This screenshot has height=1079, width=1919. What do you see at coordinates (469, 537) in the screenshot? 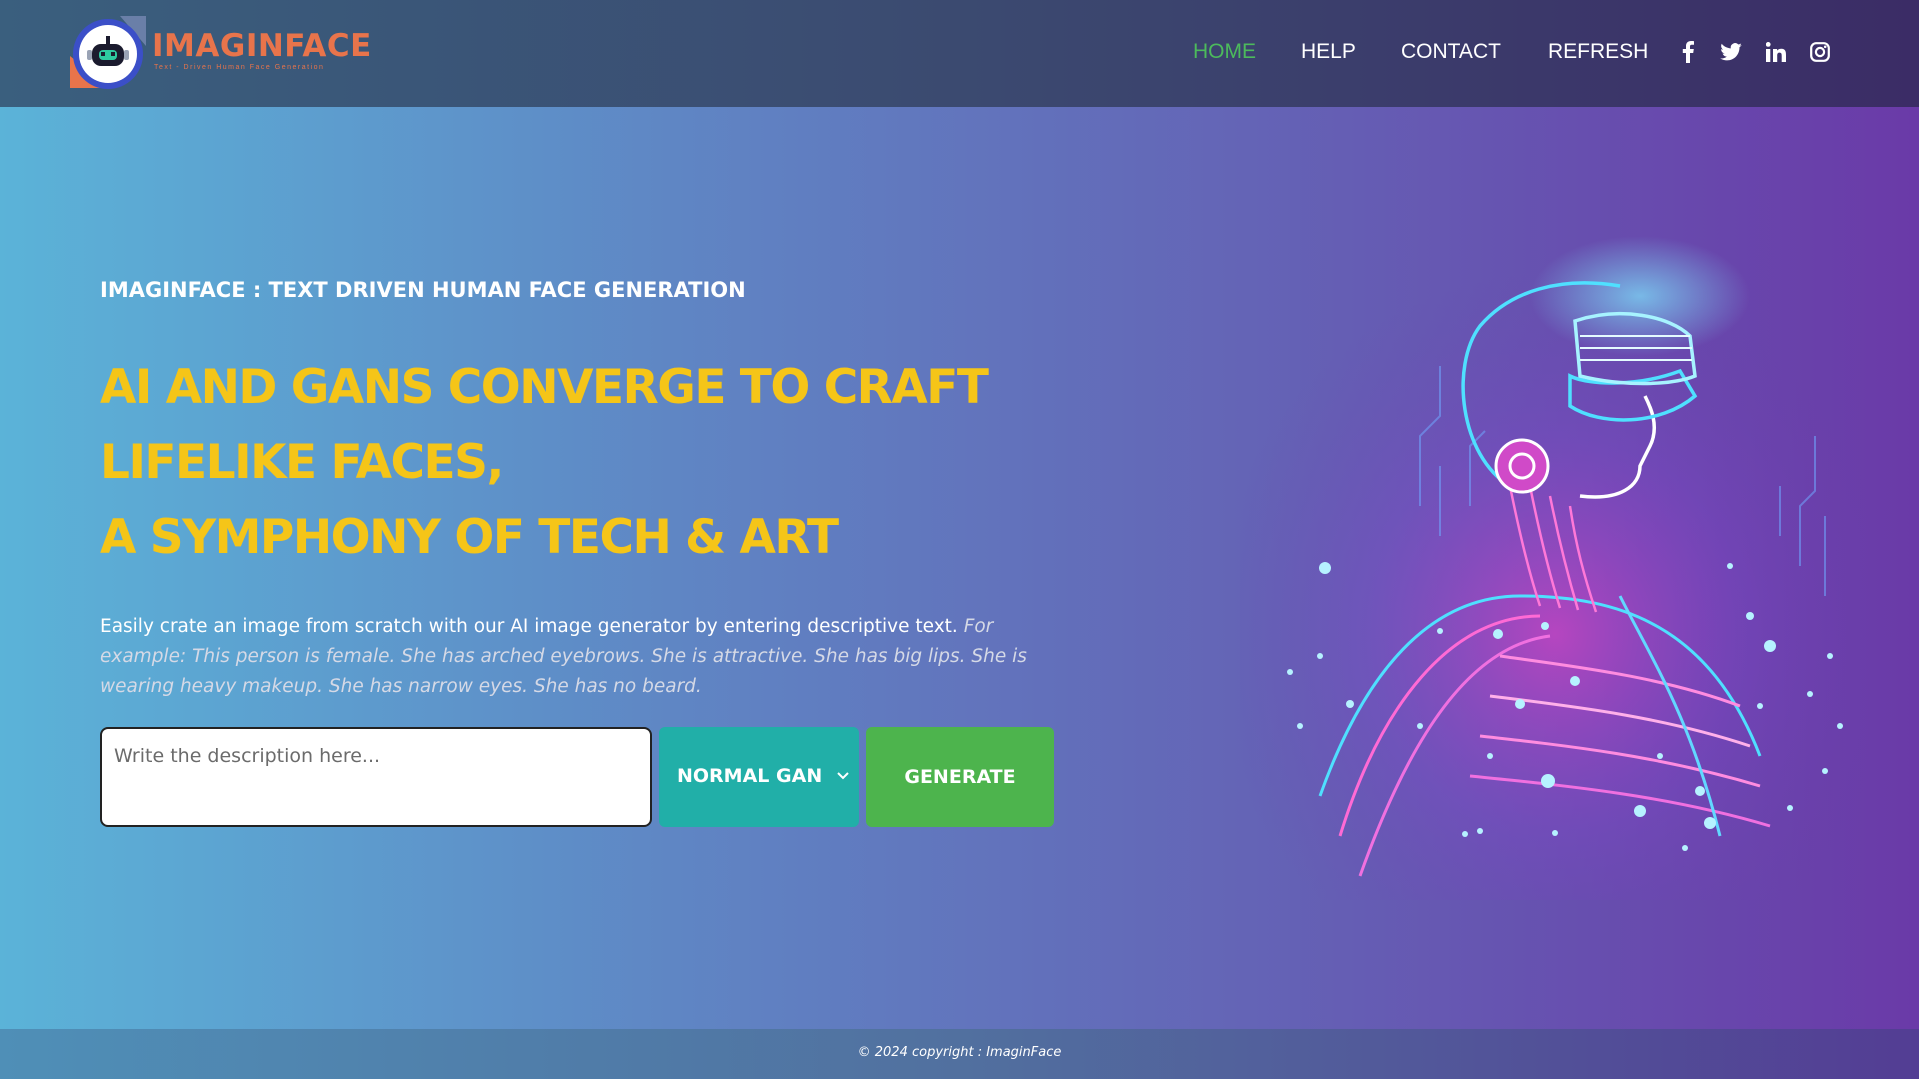
I see `headline-line-3: A SYMPHONY OF TECH & ART` at bounding box center [469, 537].